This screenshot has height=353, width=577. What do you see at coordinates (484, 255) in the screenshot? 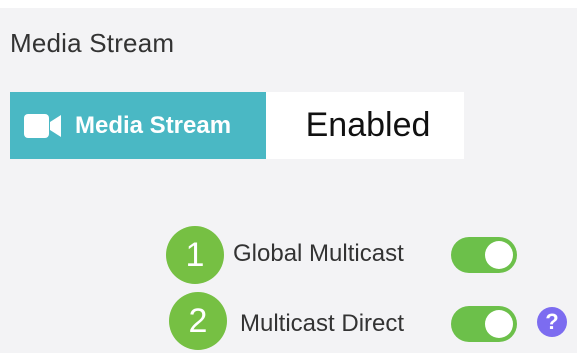
I see `global-multicast-toggle` at bounding box center [484, 255].